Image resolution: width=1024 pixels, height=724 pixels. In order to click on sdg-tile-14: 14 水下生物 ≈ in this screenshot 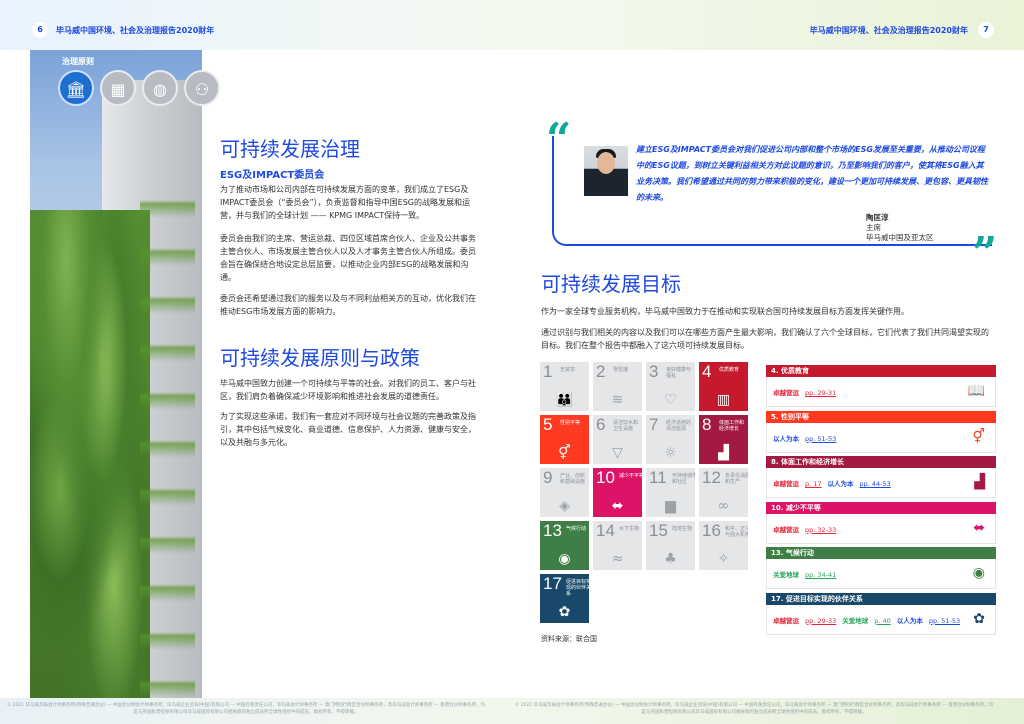, I will do `click(617, 545)`.